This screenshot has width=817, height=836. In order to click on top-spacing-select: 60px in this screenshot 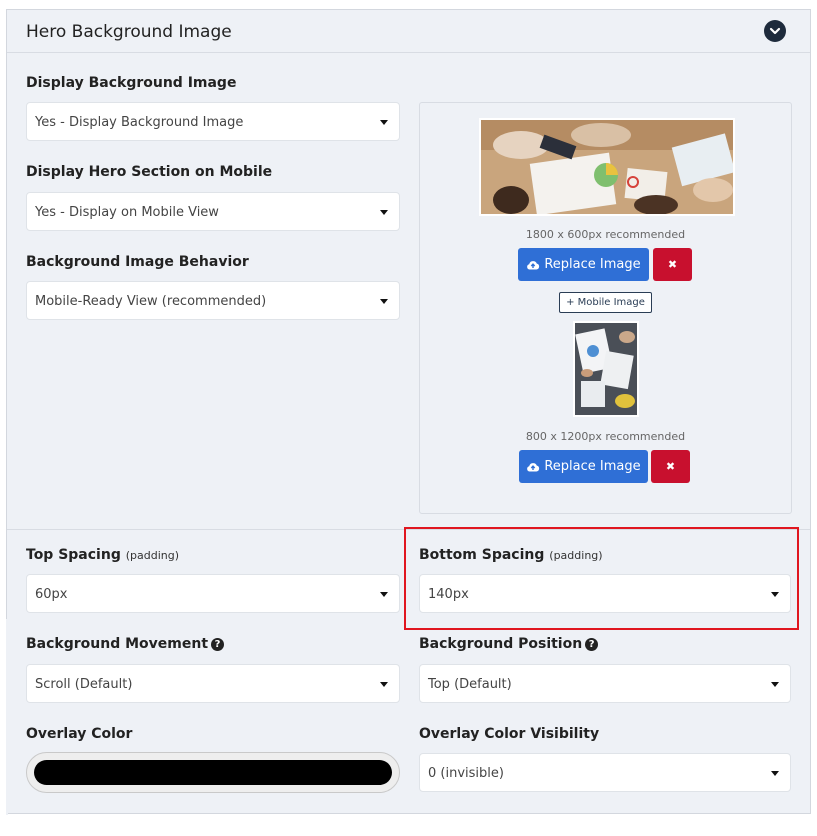, I will do `click(213, 593)`.